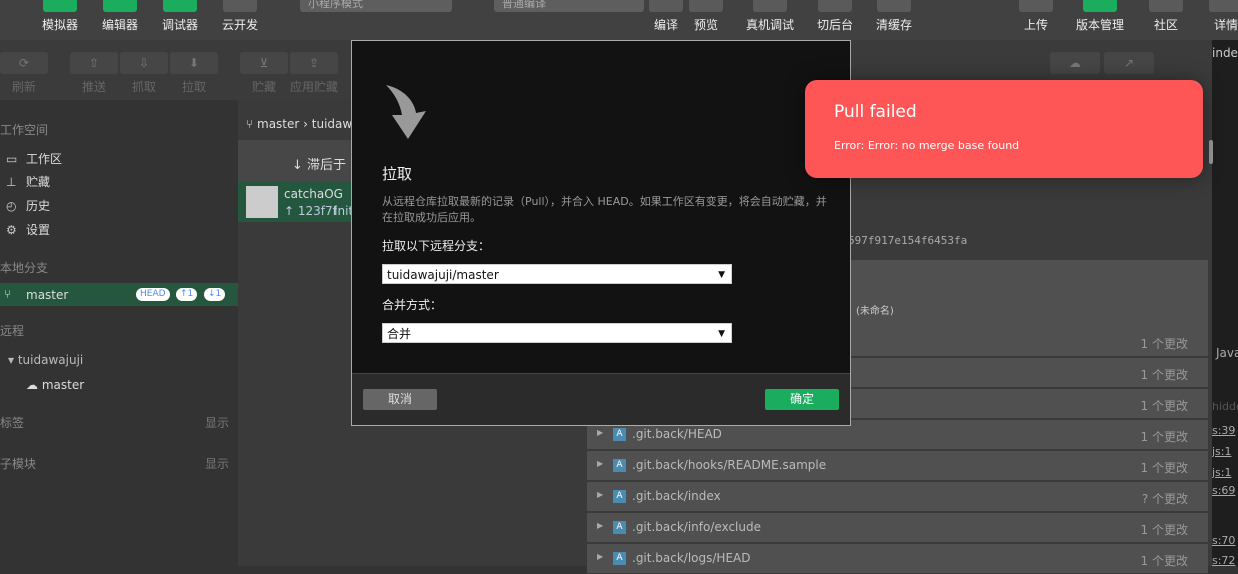 This screenshot has height=574, width=1238. Describe the element at coordinates (60, 6) in the screenshot. I see `phone-icon` at that location.